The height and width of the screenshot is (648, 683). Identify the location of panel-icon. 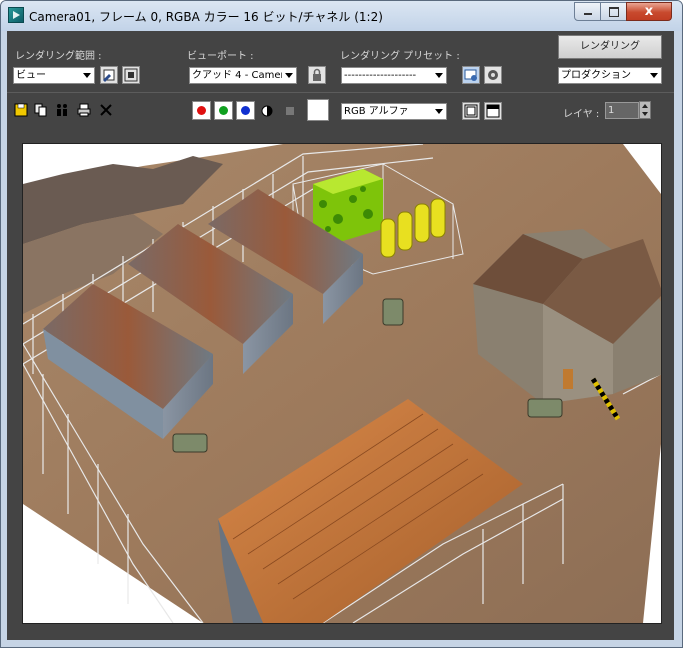
(493, 111).